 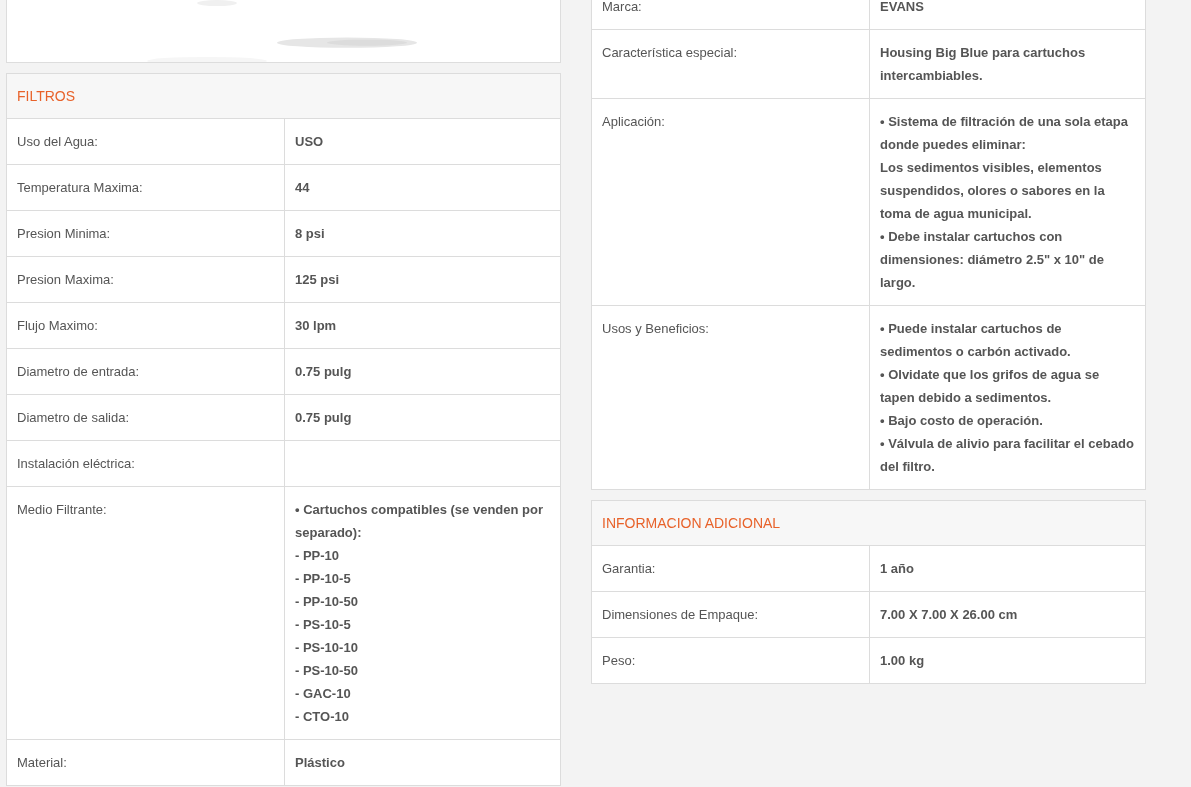 I want to click on row-value: • Debe instalar cartuchos con dimensiones: diámetro 2.5" x 10" de largo., so click(x=992, y=260).